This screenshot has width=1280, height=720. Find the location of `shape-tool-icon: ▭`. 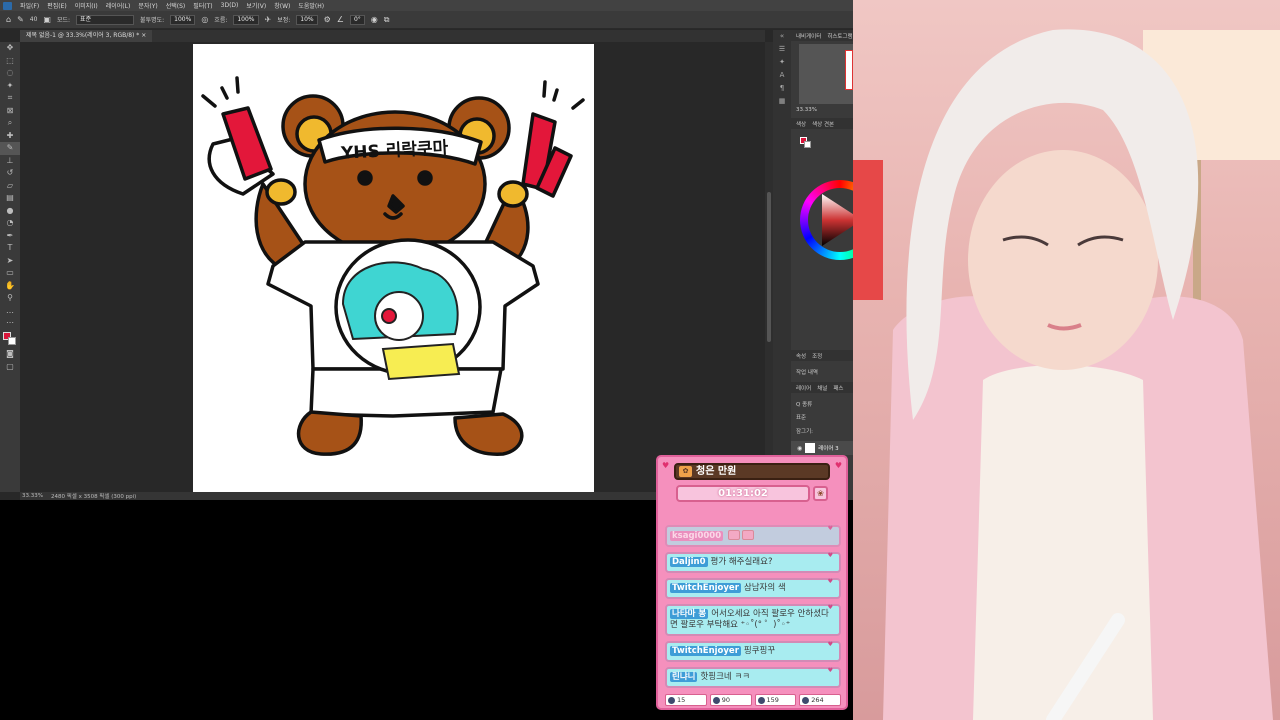

shape-tool-icon: ▭ is located at coordinates (10, 273).